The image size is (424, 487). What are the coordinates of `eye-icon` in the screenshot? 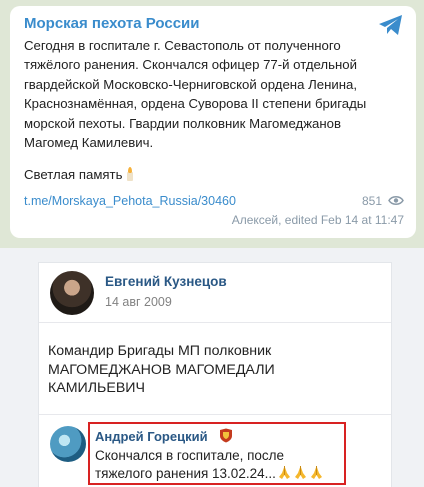 It's located at (396, 200).